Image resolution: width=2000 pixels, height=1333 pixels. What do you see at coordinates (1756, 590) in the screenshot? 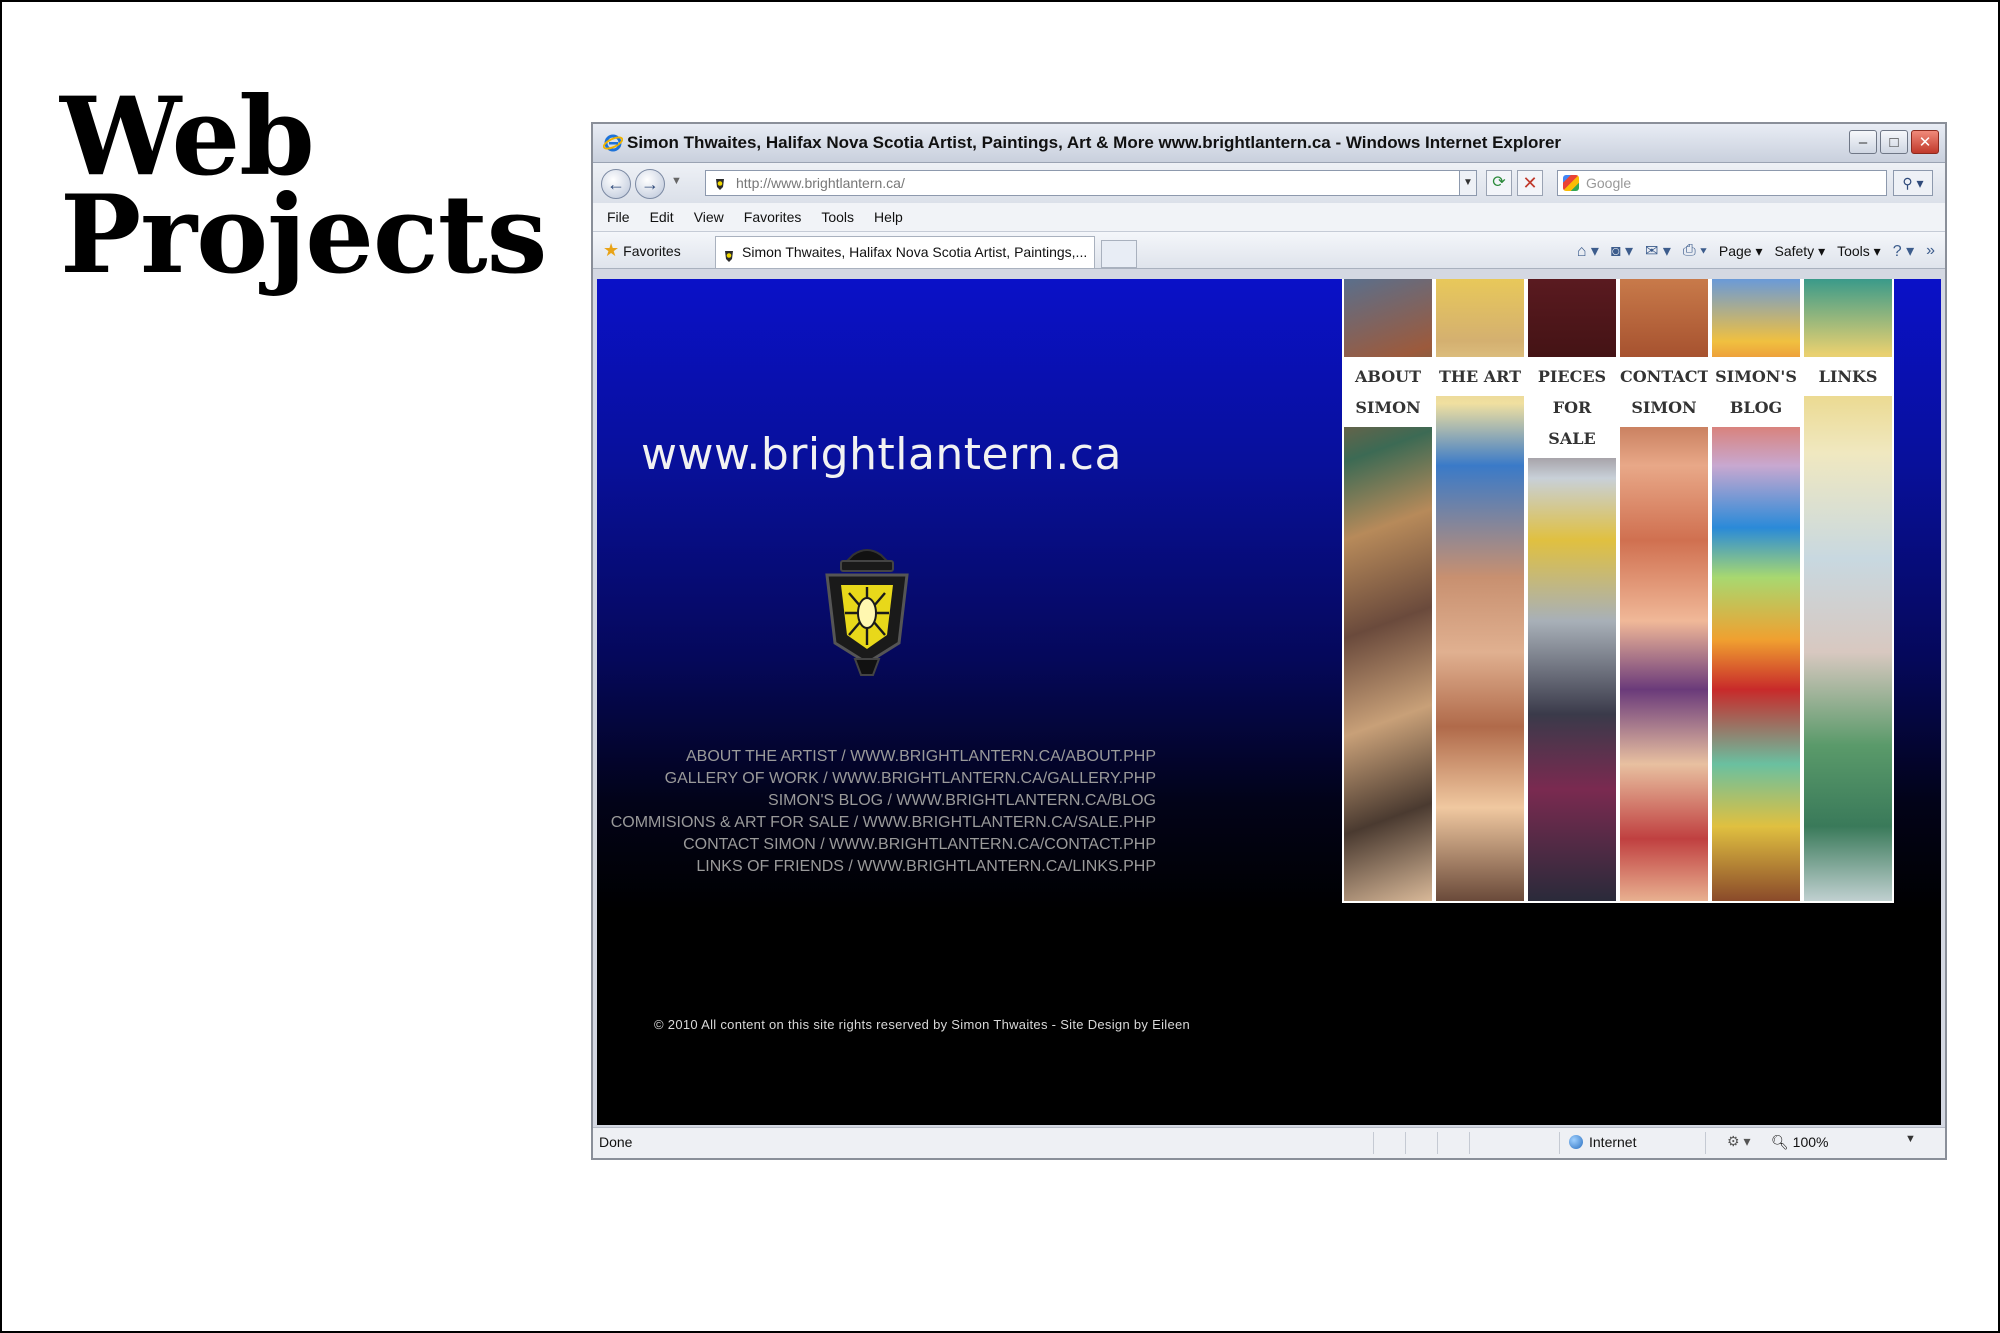
I see `nav-simons-blog: SIMON'S BLOG` at bounding box center [1756, 590].